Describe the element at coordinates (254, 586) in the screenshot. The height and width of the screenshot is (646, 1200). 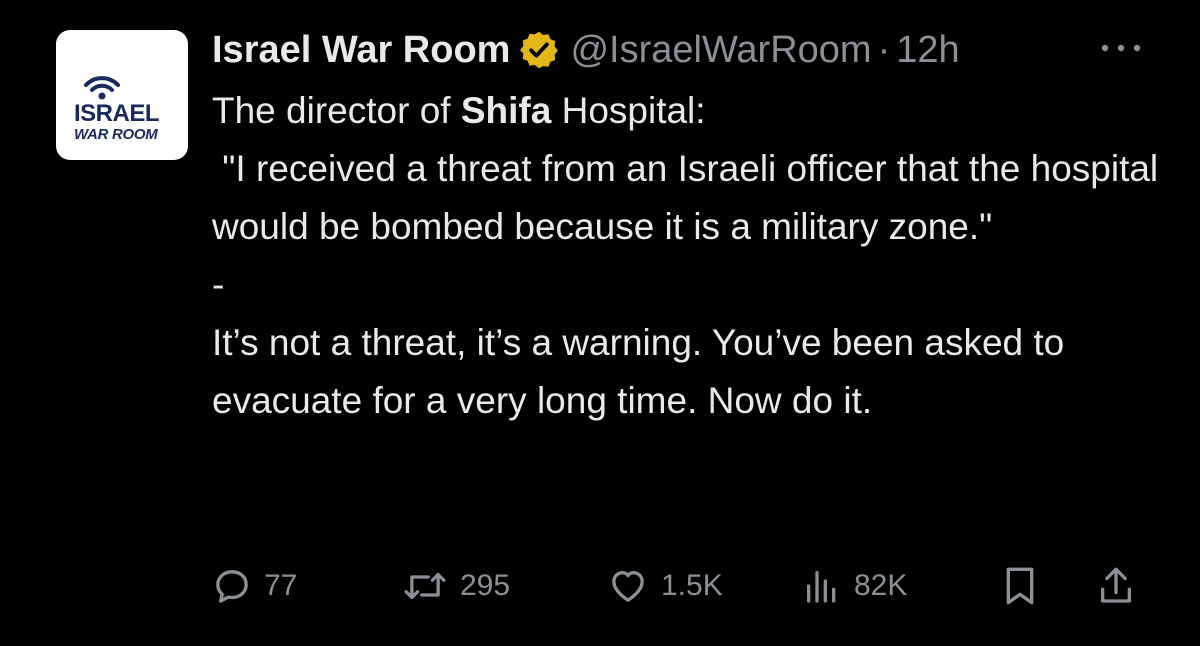
I see `reply-button: 77` at that location.